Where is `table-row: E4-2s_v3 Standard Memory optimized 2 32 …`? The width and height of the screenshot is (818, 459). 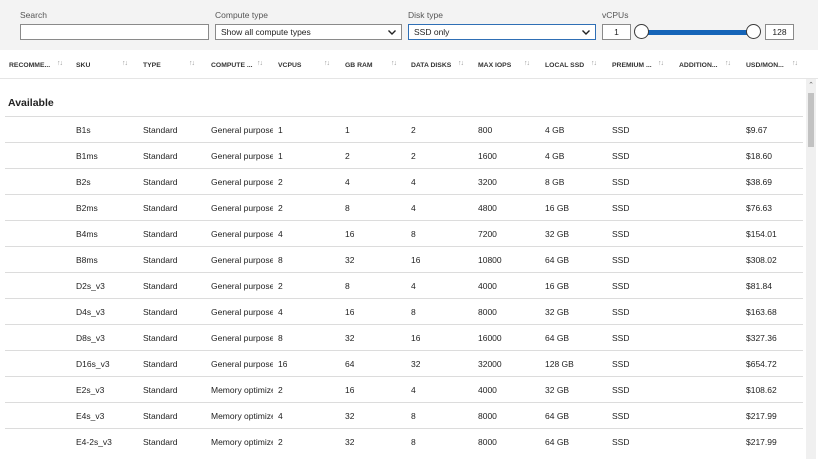 table-row: E4-2s_v3 Standard Memory optimized 2 32 … is located at coordinates (404, 441).